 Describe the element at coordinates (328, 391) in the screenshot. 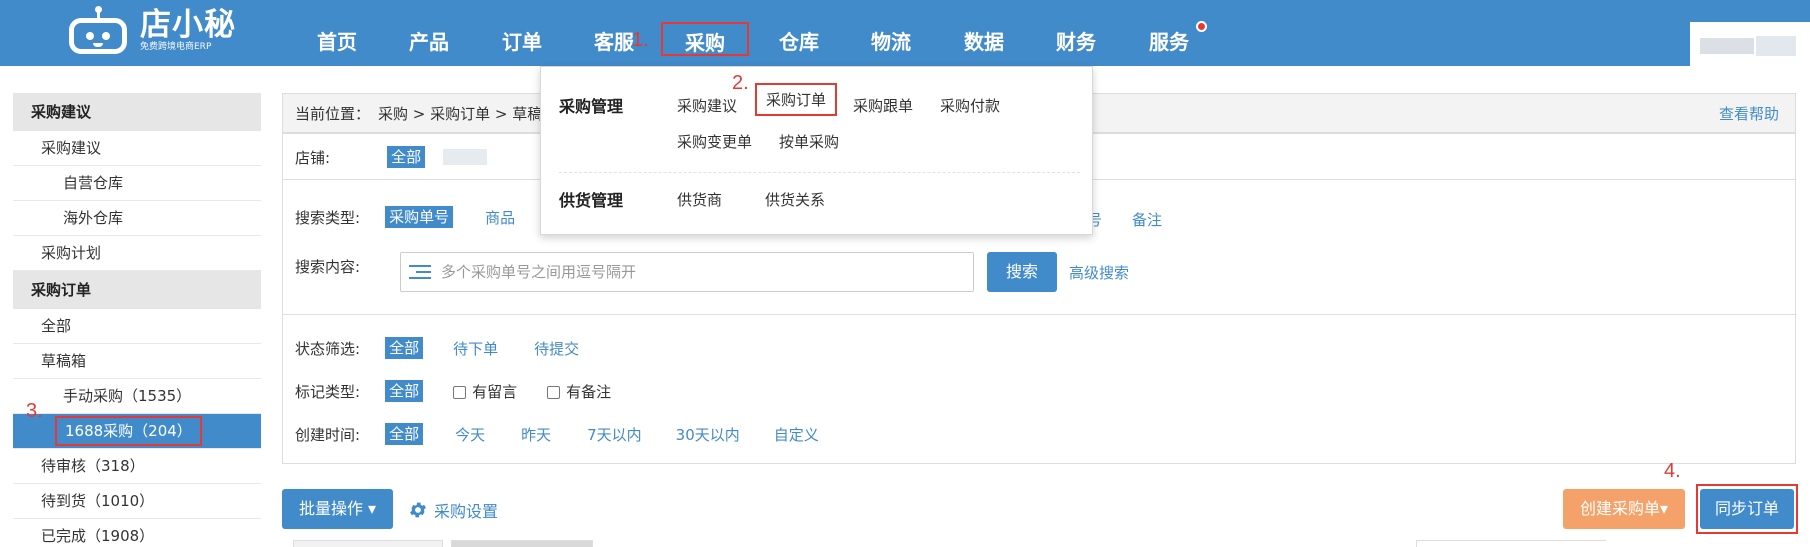

I see `mark-type-label: 标记类型:` at that location.